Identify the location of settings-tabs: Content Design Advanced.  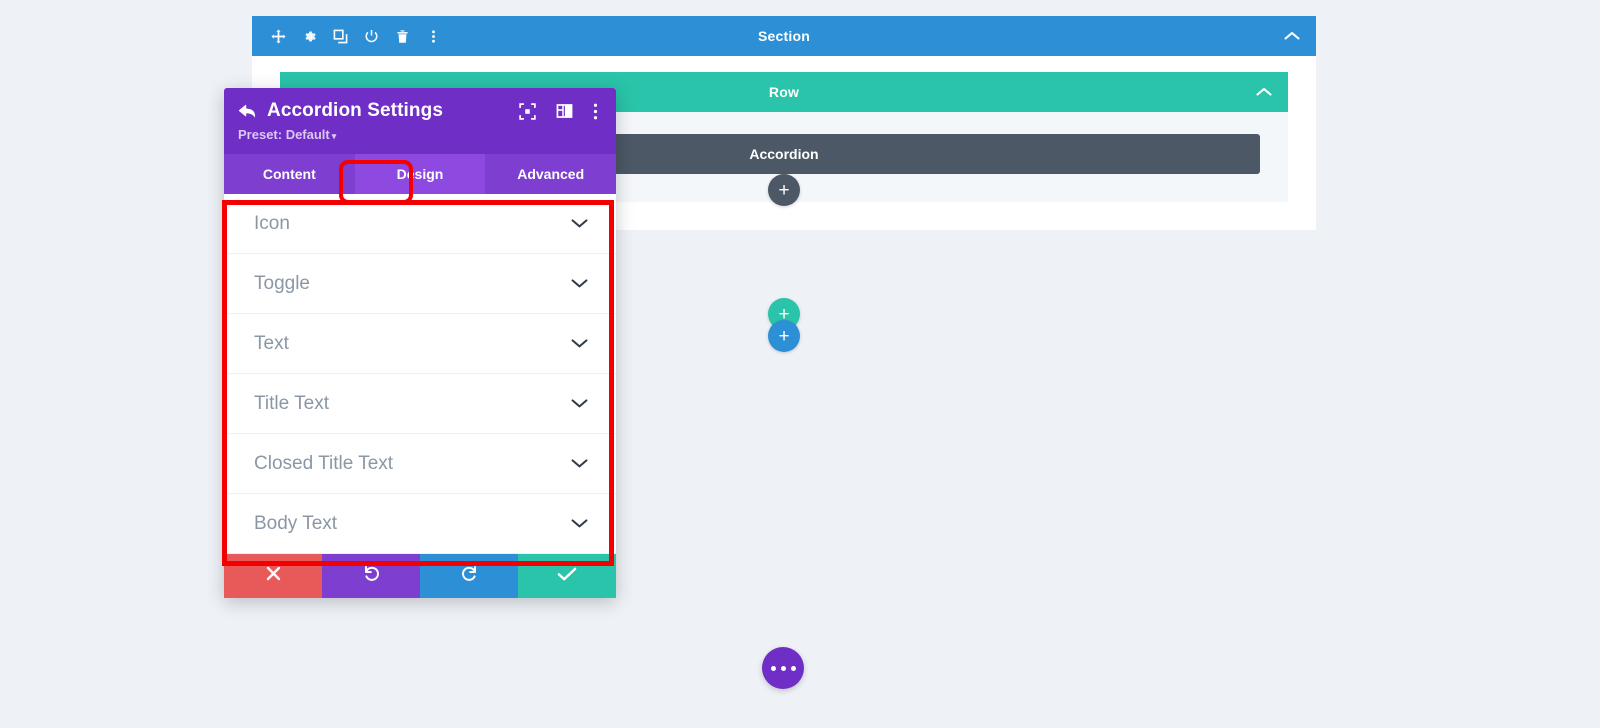
(420, 174).